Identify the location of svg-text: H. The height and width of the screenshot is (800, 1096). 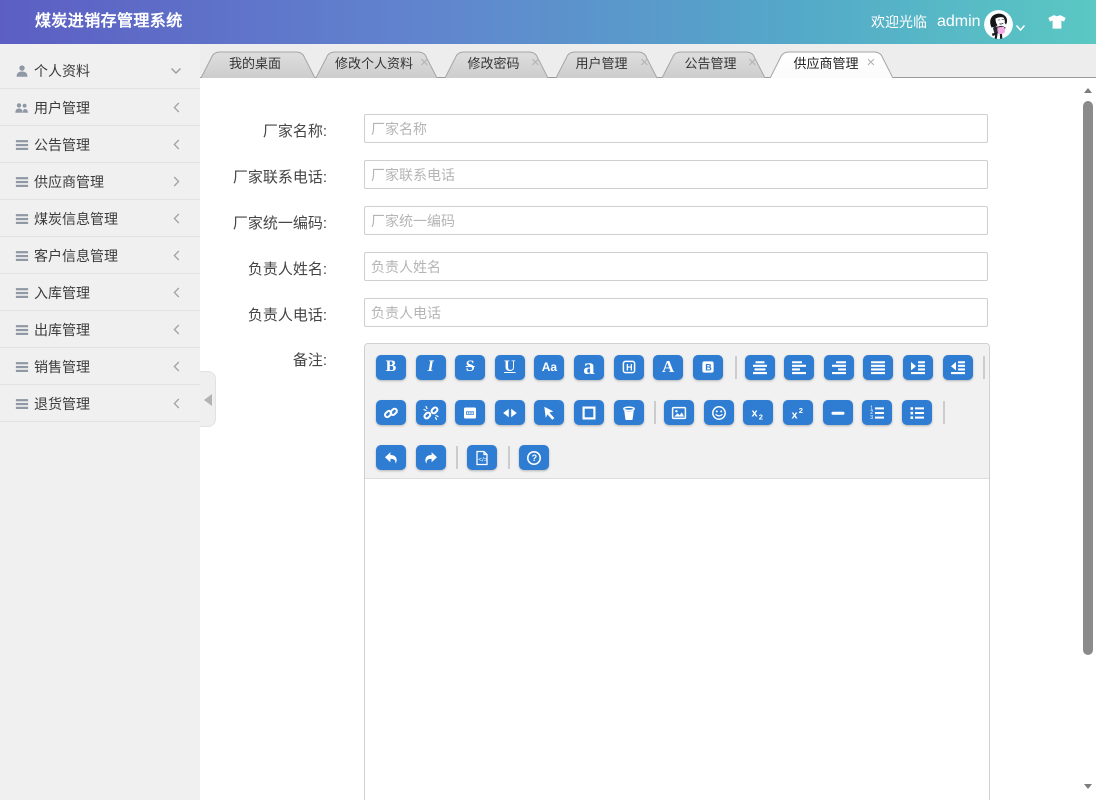
(629, 367).